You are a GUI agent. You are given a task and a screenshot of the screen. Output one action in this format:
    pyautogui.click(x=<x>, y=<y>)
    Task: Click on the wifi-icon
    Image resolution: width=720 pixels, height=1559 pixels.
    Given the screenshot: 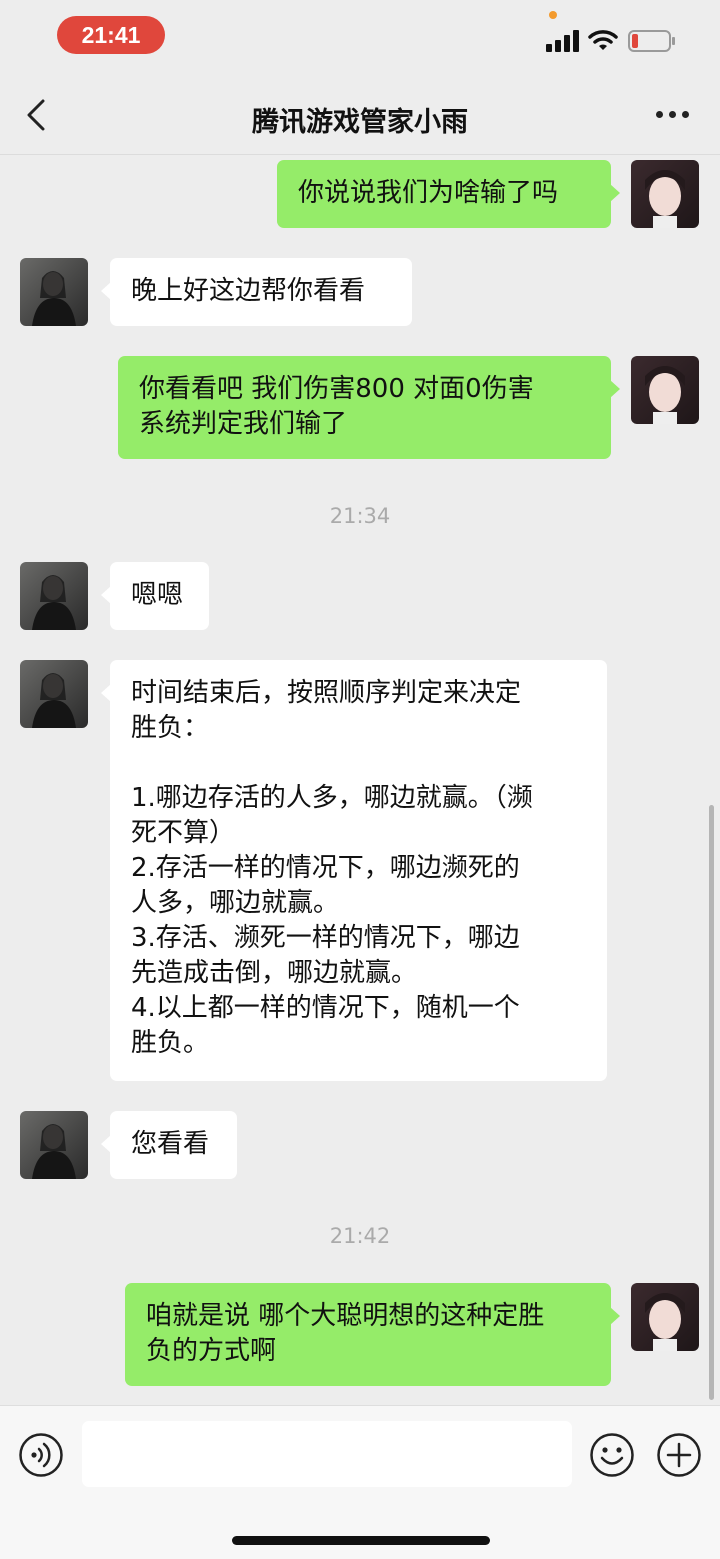 What is the action you would take?
    pyautogui.click(x=603, y=40)
    